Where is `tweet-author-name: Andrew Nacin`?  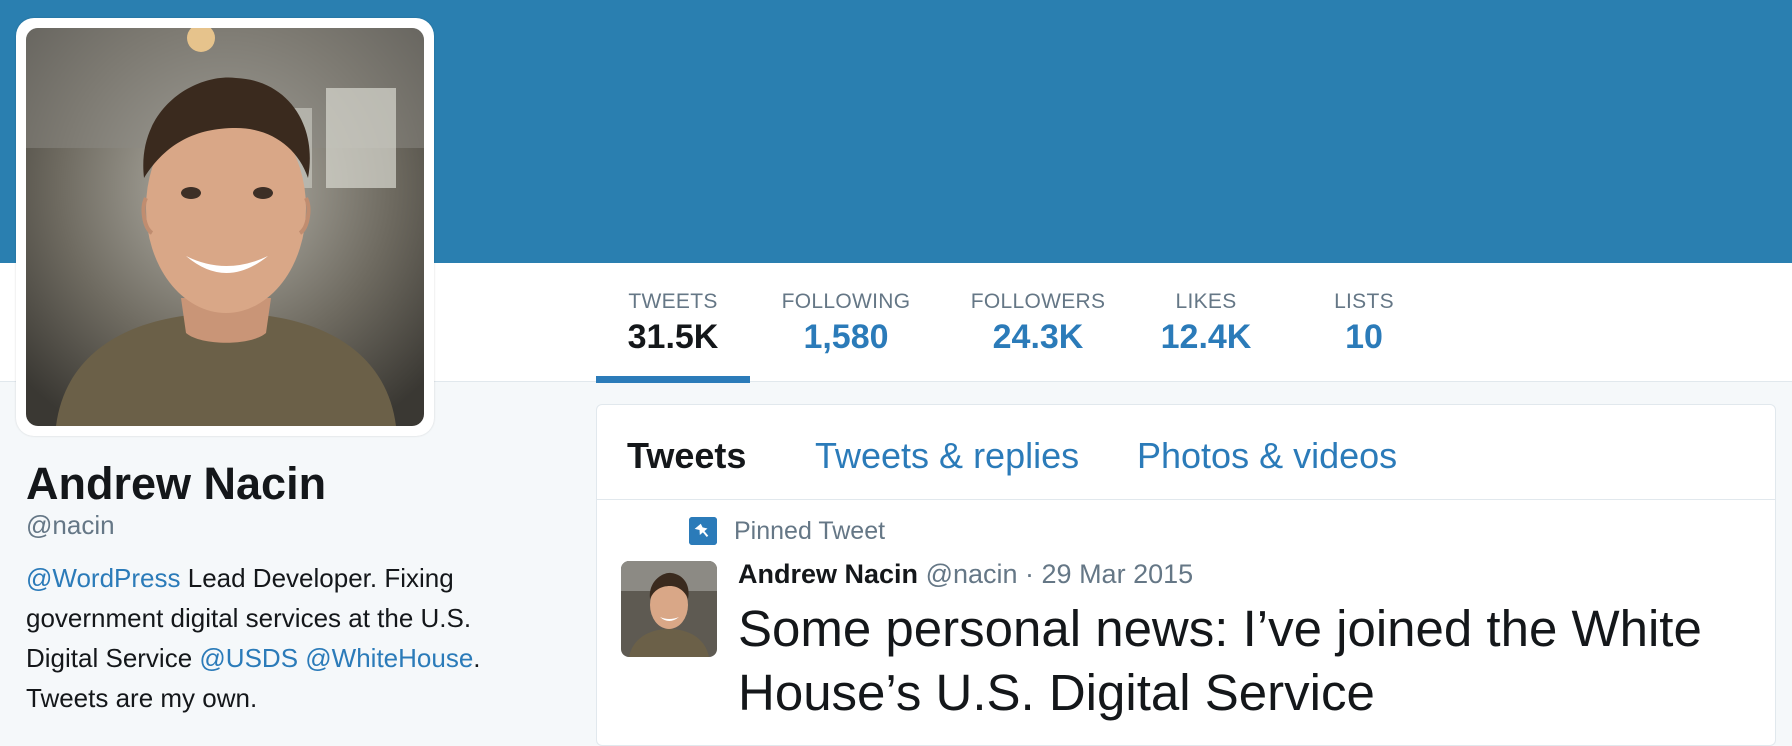 tweet-author-name: Andrew Nacin is located at coordinates (828, 574).